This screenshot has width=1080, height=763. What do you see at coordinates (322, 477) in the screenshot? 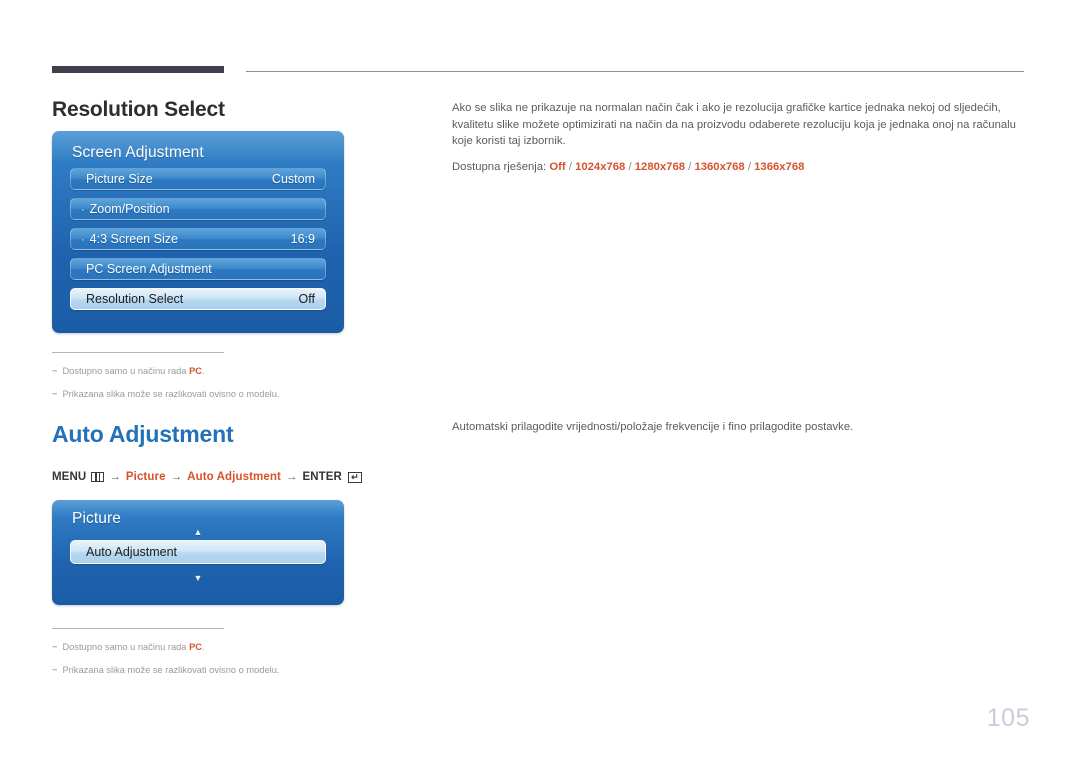
I see `breadcrumb-enter-label: ENTER` at bounding box center [322, 477].